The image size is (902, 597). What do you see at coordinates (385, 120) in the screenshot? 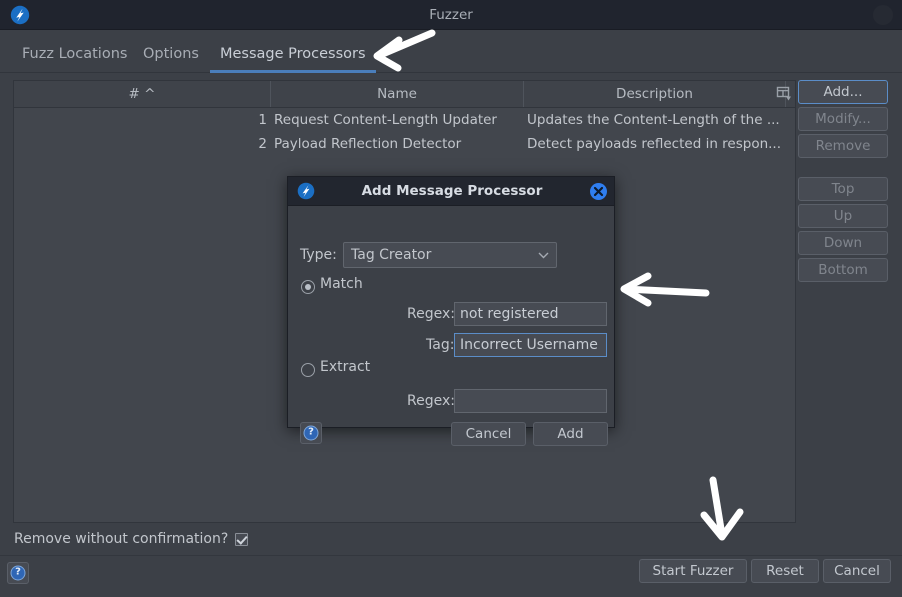
I see `cell-name: Request Content-Length Updater` at bounding box center [385, 120].